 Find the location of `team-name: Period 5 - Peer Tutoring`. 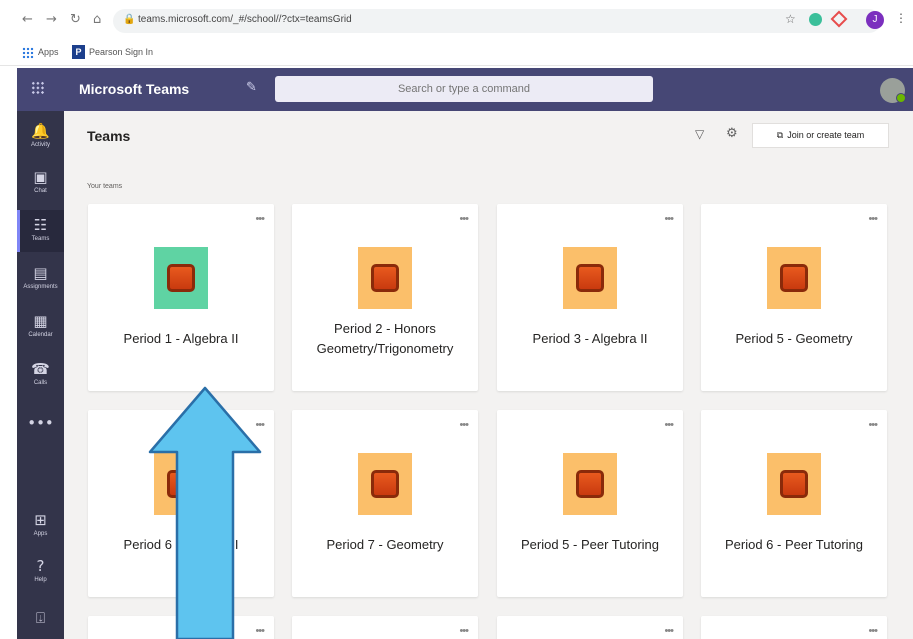

team-name: Period 5 - Peer Tutoring is located at coordinates (590, 544).